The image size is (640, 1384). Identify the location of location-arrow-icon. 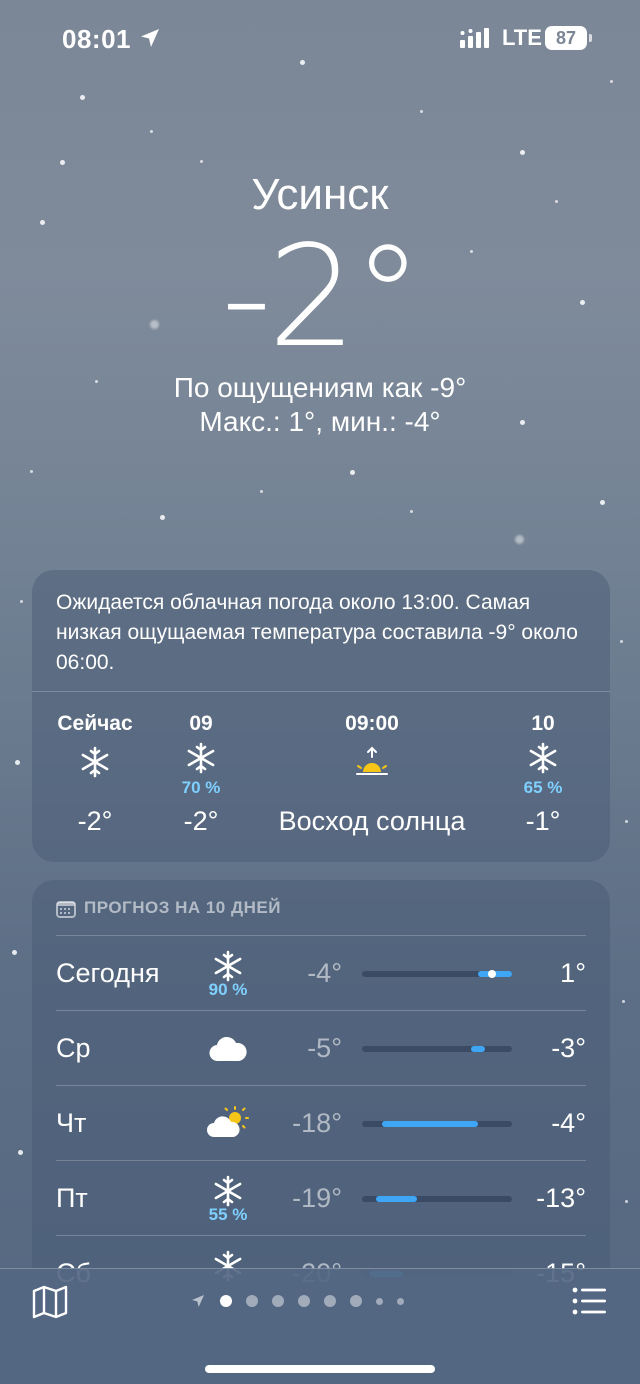
(150, 38).